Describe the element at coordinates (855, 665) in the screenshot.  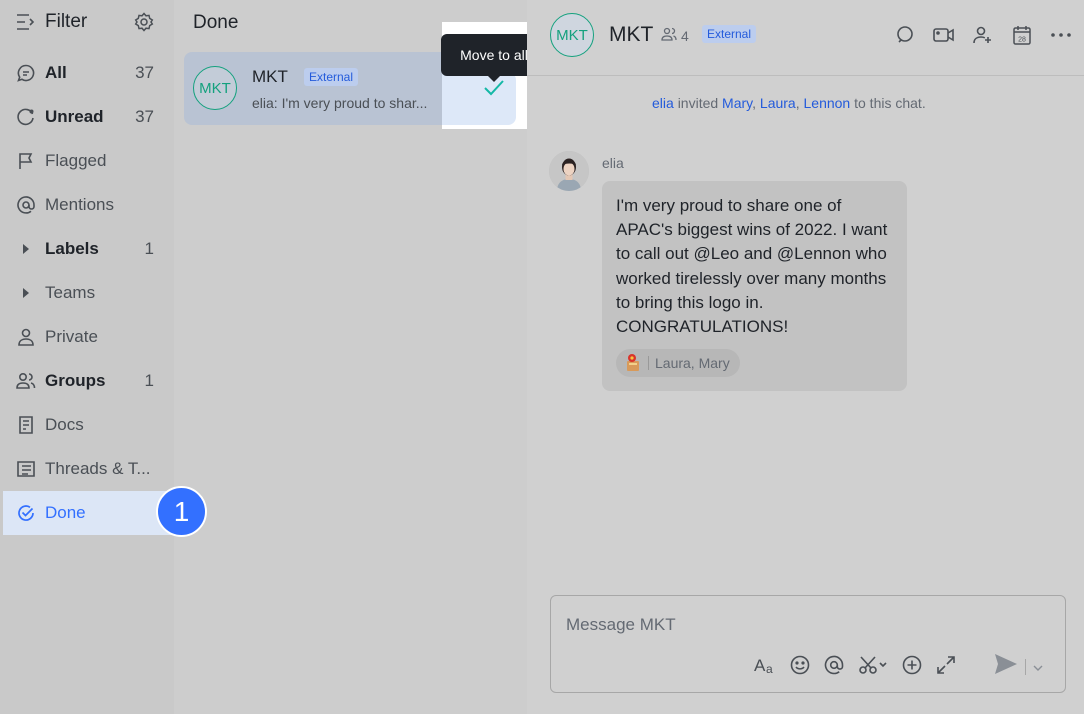
I see `composer-toolbar: Aa` at that location.